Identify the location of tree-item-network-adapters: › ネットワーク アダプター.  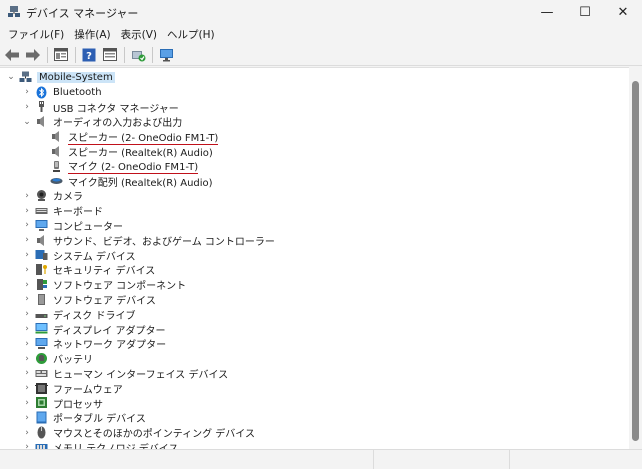
(94, 343).